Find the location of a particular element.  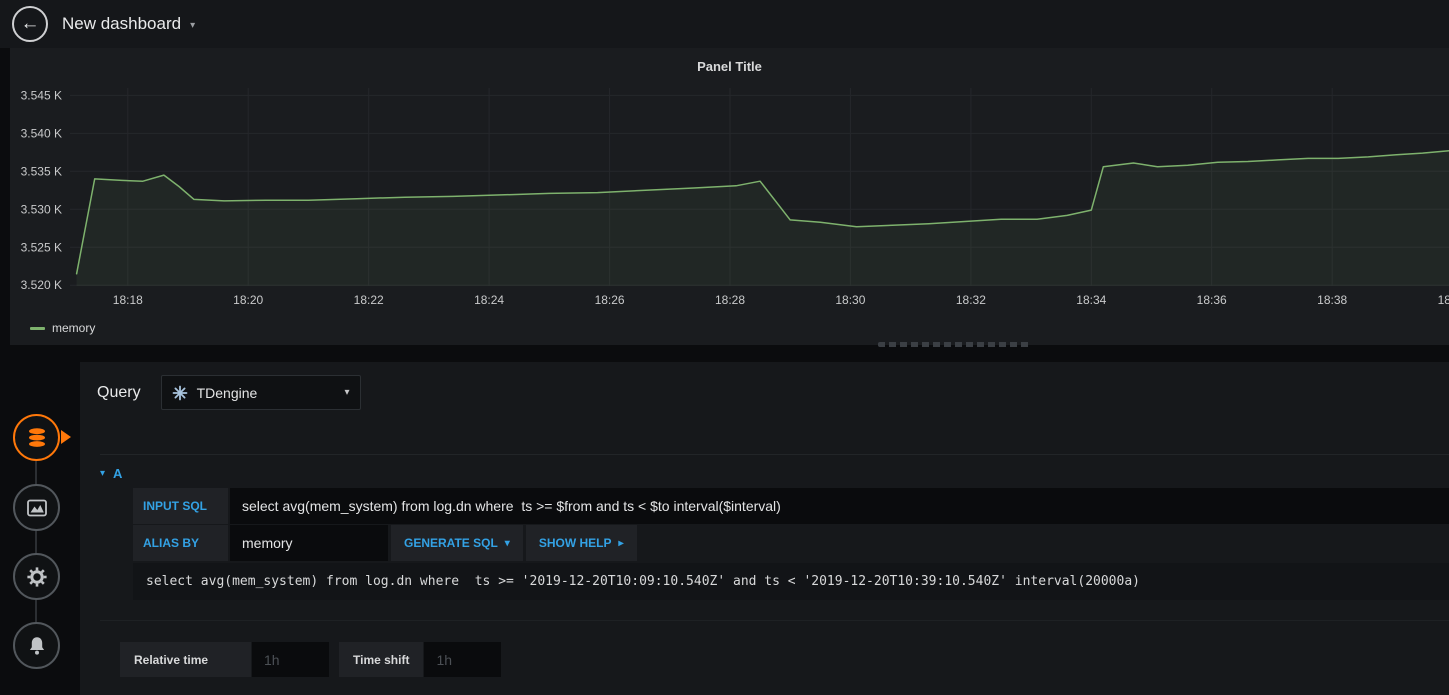

show-help-button: SHOW HELP ▸ is located at coordinates (581, 543).